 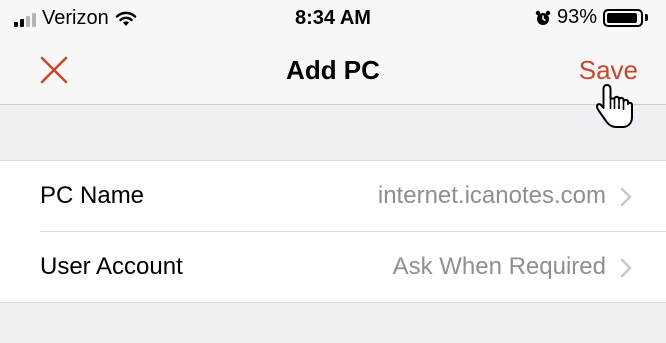 What do you see at coordinates (111, 266) in the screenshot?
I see `row-label: User Account` at bounding box center [111, 266].